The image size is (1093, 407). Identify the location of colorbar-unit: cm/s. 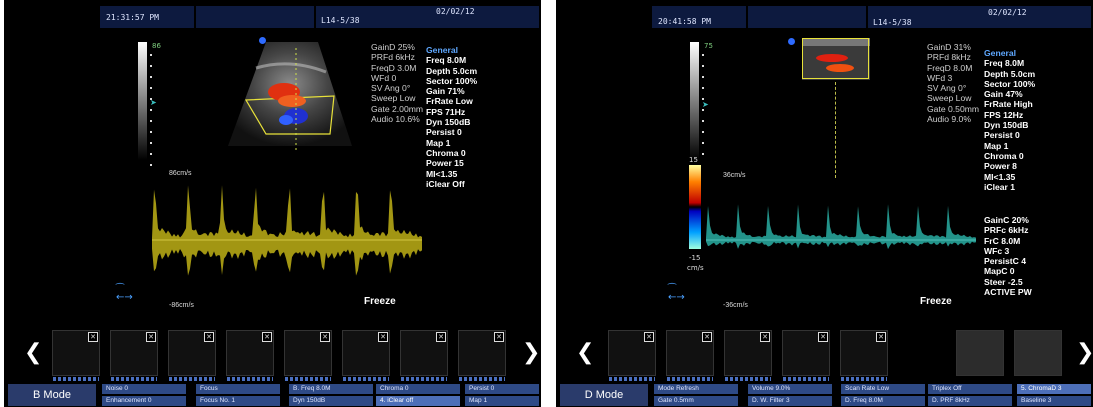
(695, 268).